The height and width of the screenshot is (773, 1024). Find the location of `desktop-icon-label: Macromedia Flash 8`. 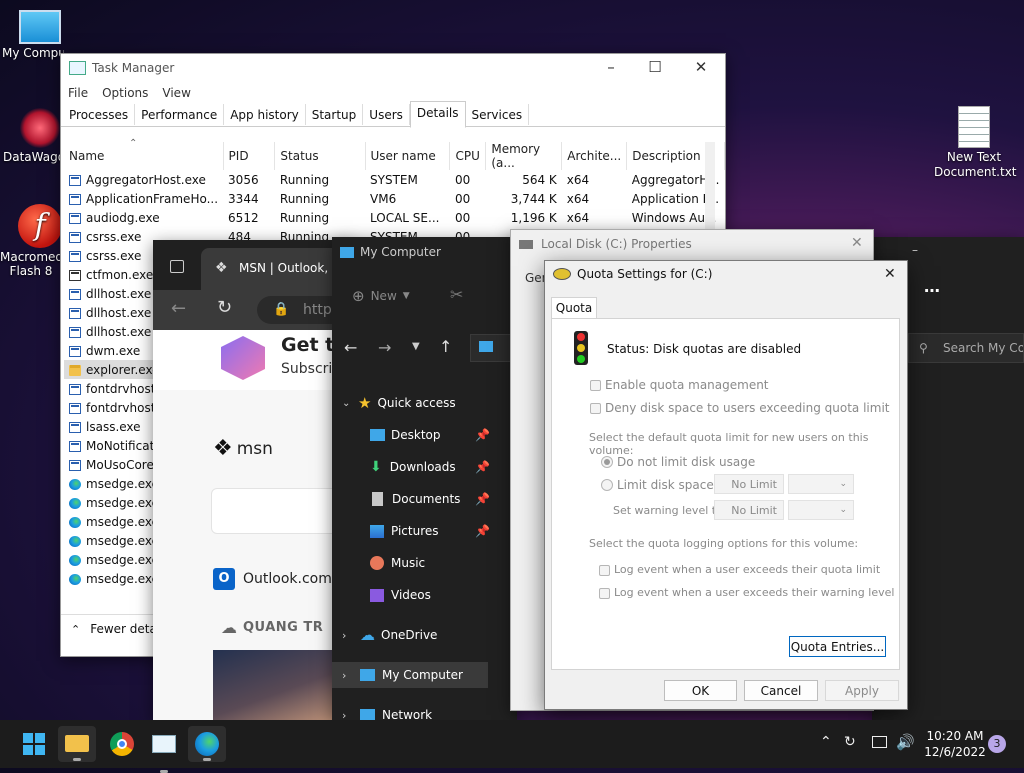

desktop-icon-label: Macromedia Flash 8 is located at coordinates (31, 264).